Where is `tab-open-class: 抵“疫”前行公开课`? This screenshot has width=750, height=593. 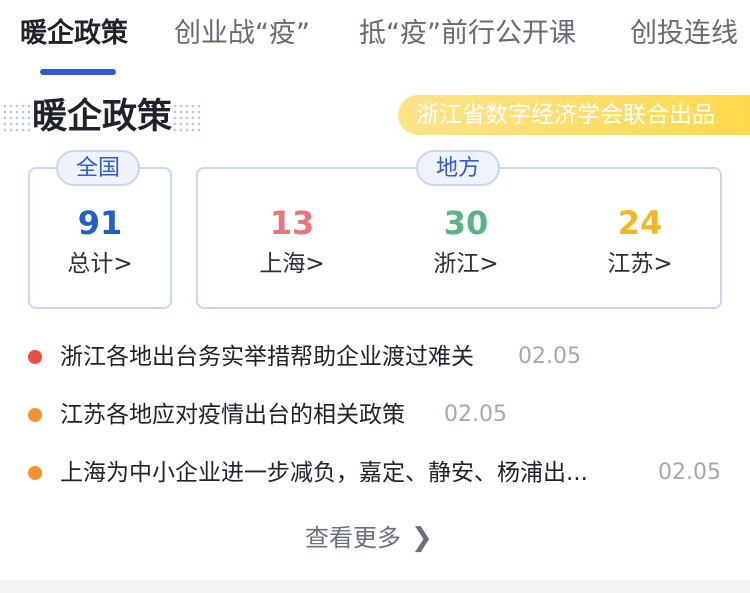
tab-open-class: 抵“疫”前行公开课 is located at coordinates (467, 34).